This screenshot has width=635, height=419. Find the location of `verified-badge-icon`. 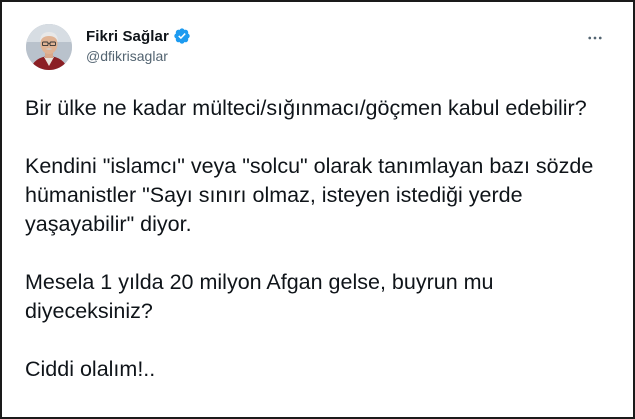

verified-badge-icon is located at coordinates (182, 36).